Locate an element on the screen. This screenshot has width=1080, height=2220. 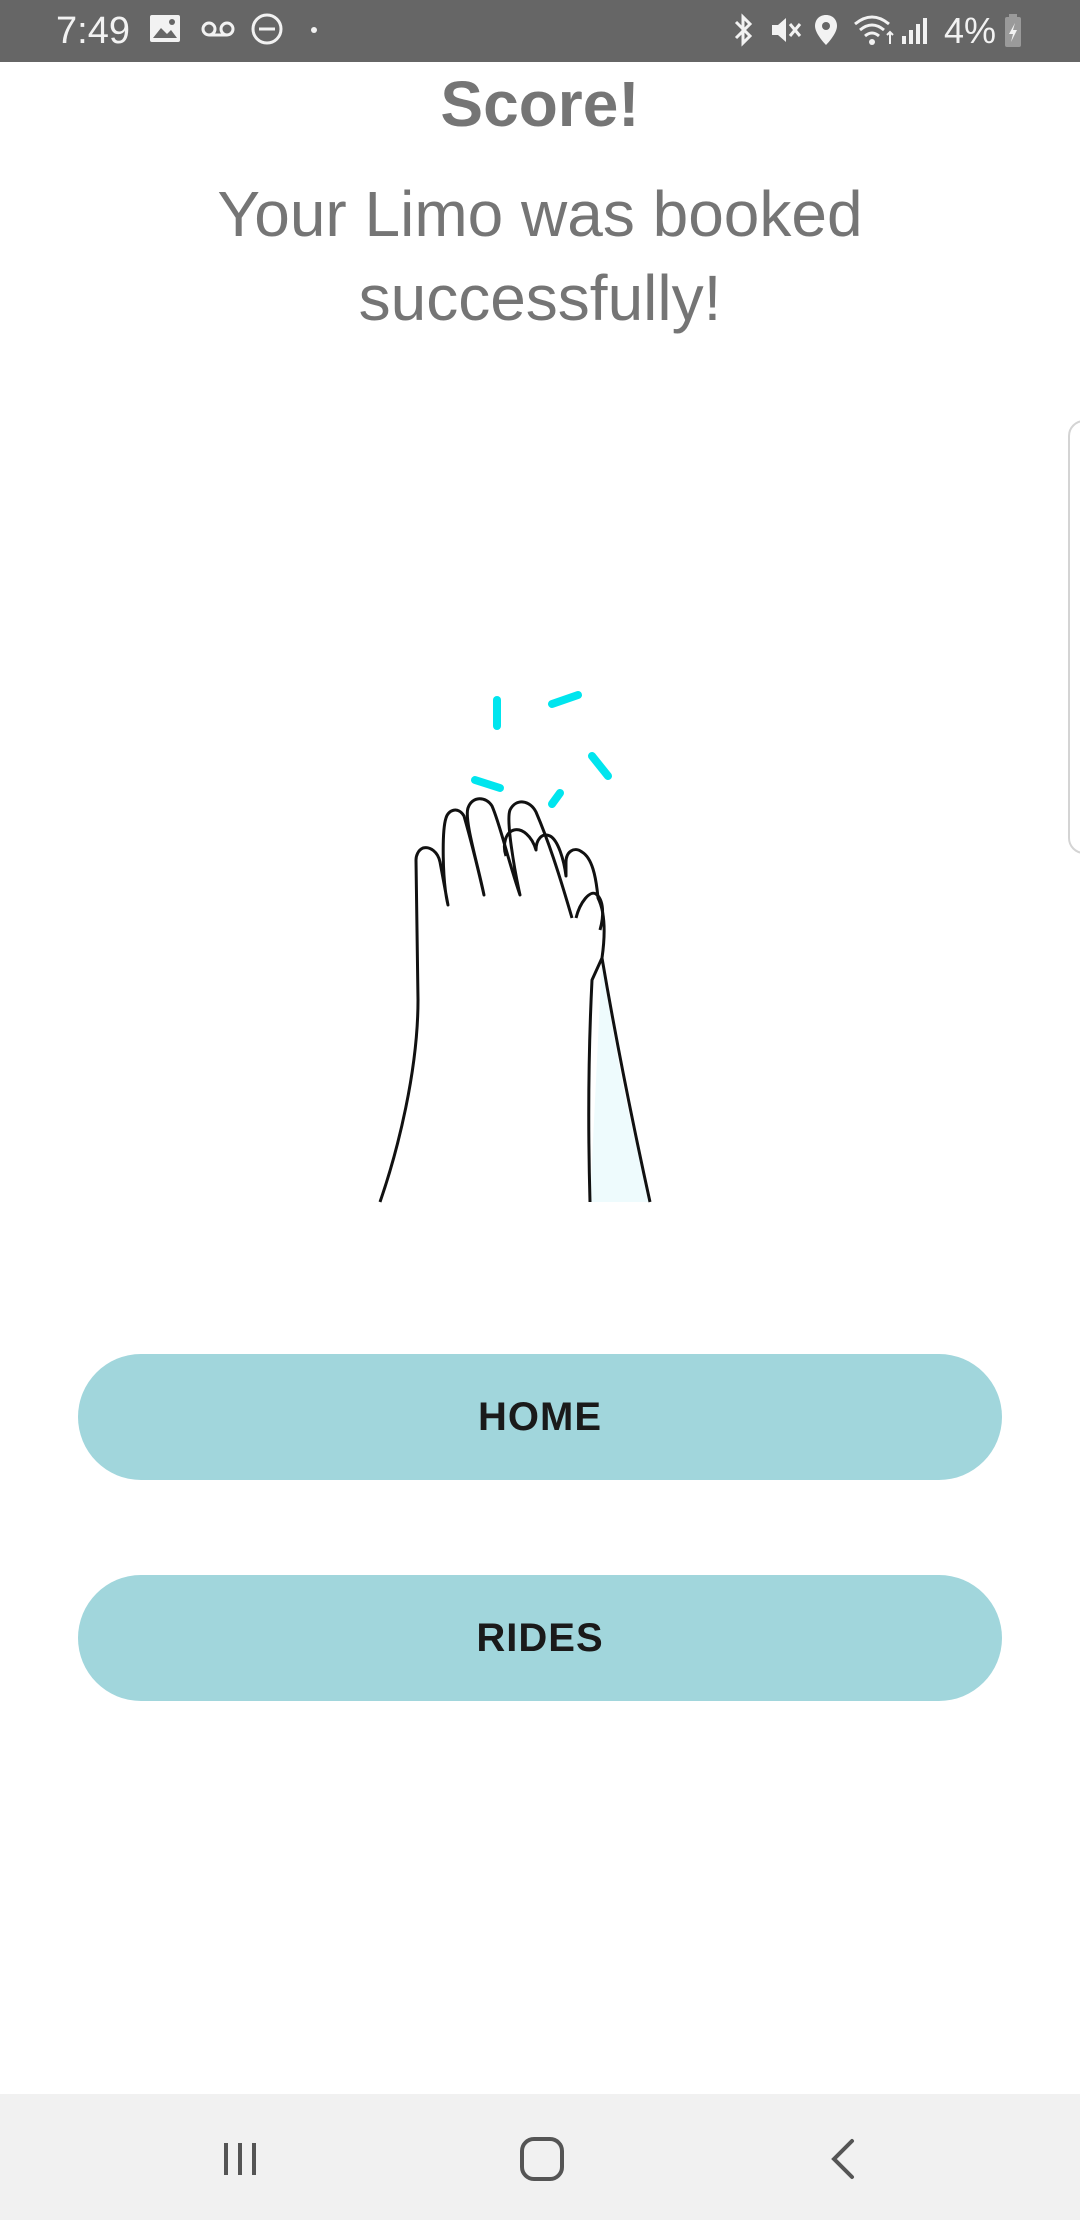
home-nav-button is located at coordinates (542, 2159).